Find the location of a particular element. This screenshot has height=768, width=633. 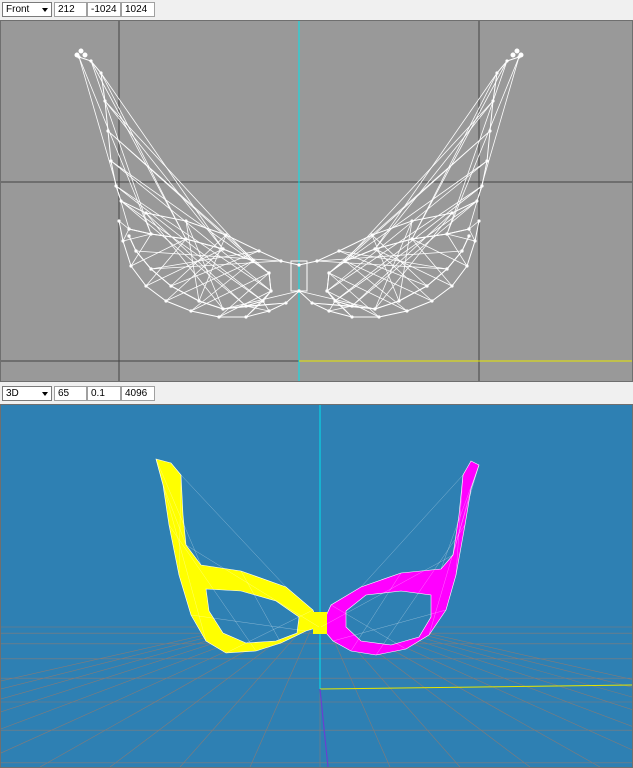

top-view-mode-select: Front is located at coordinates (27, 9).